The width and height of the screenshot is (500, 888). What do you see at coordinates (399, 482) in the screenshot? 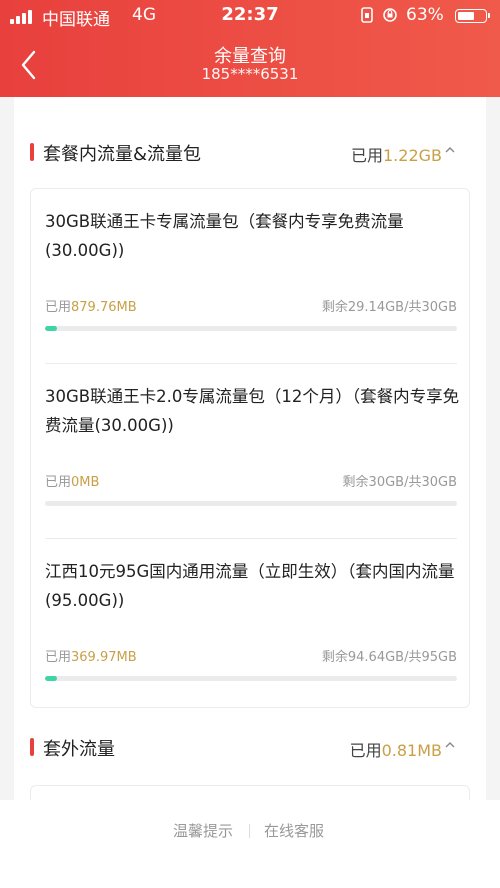
I see `package-remaining: 剩余30GB/共30GB` at bounding box center [399, 482].